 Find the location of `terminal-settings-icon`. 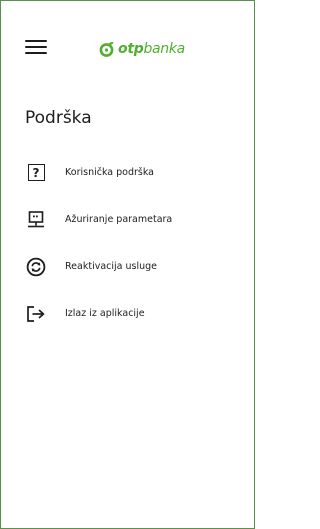

terminal-settings-icon is located at coordinates (36, 220).